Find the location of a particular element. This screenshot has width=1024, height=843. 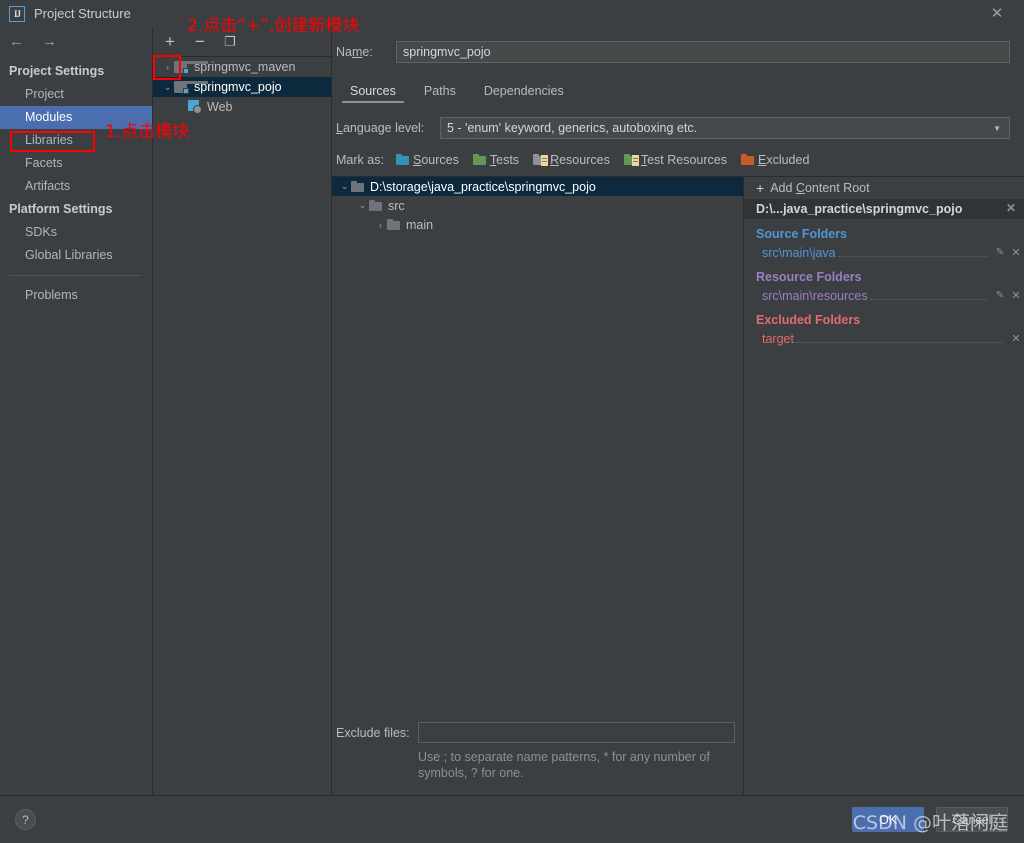

remove-source-folder-icon: ✕ is located at coordinates (1016, 252).